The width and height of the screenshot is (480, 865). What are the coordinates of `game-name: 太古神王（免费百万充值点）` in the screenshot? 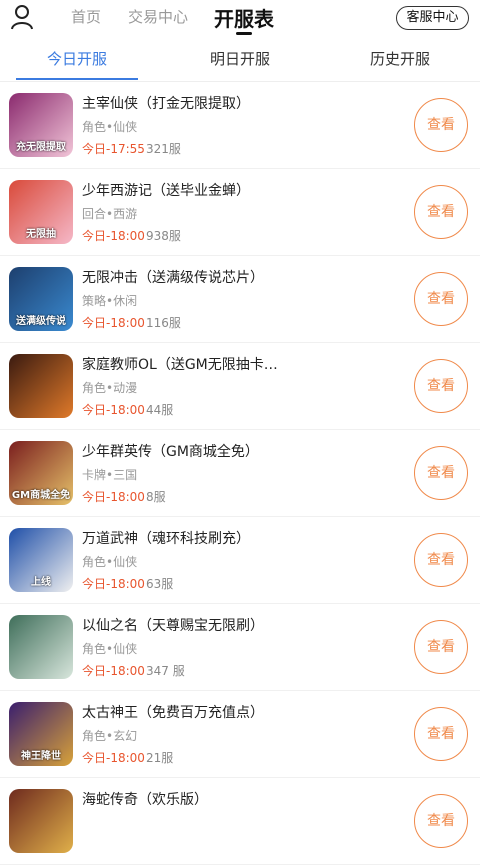 It's located at (182, 712).